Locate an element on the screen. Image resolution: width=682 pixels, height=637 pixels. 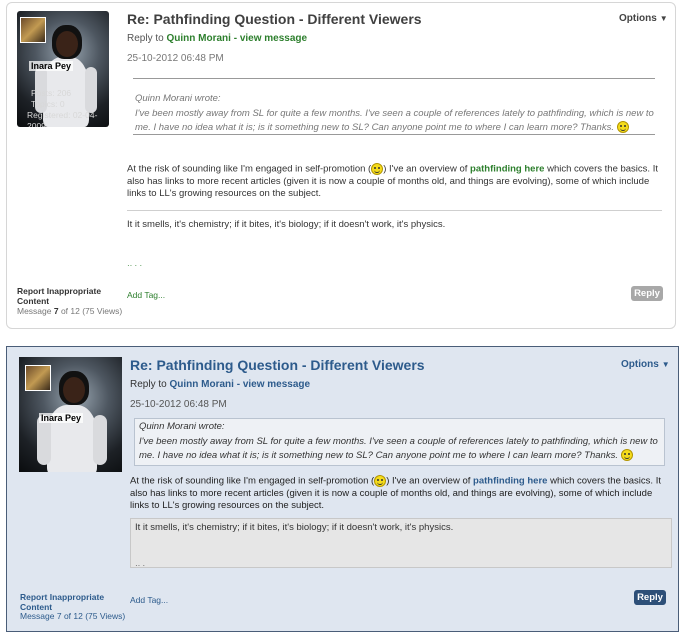
quote-top-divider is located at coordinates (394, 78).